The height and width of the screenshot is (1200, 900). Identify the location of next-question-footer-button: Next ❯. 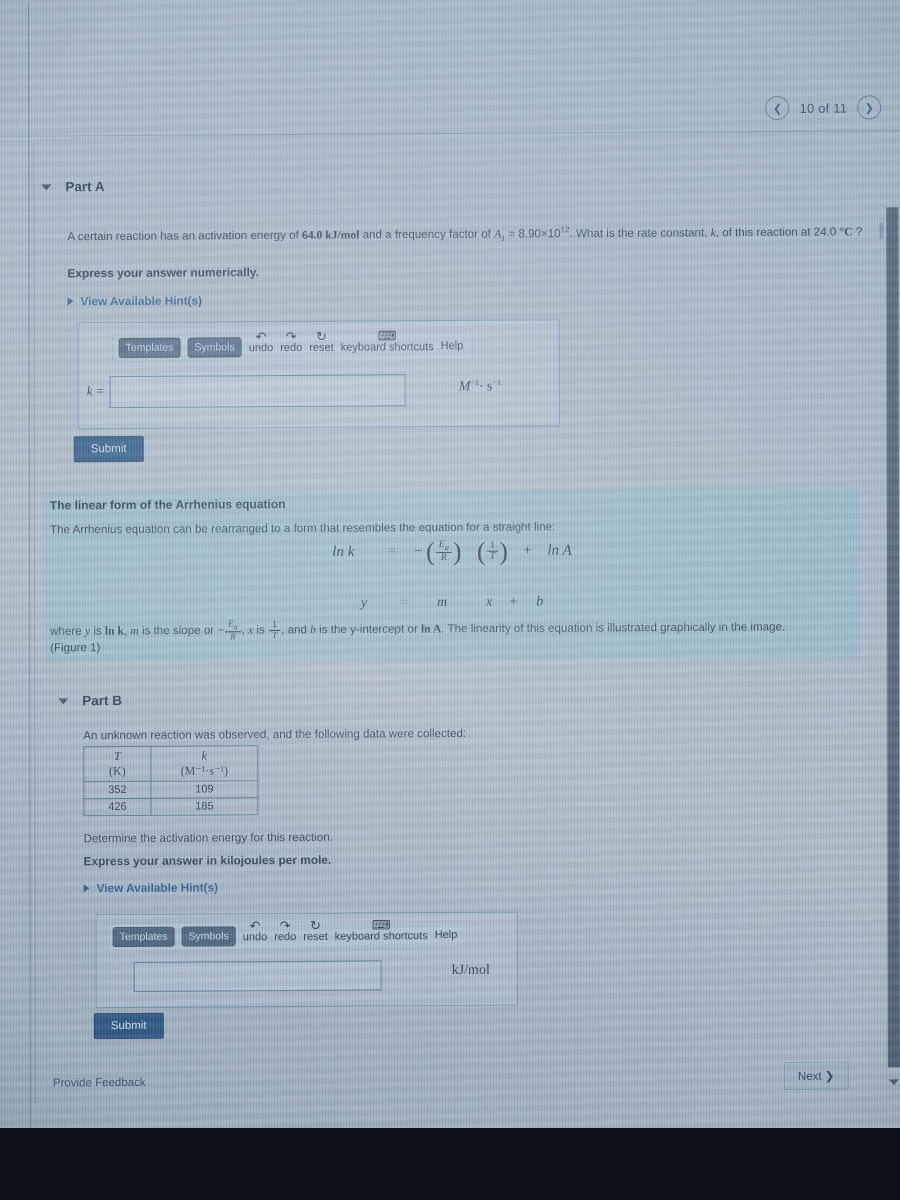
(816, 1075).